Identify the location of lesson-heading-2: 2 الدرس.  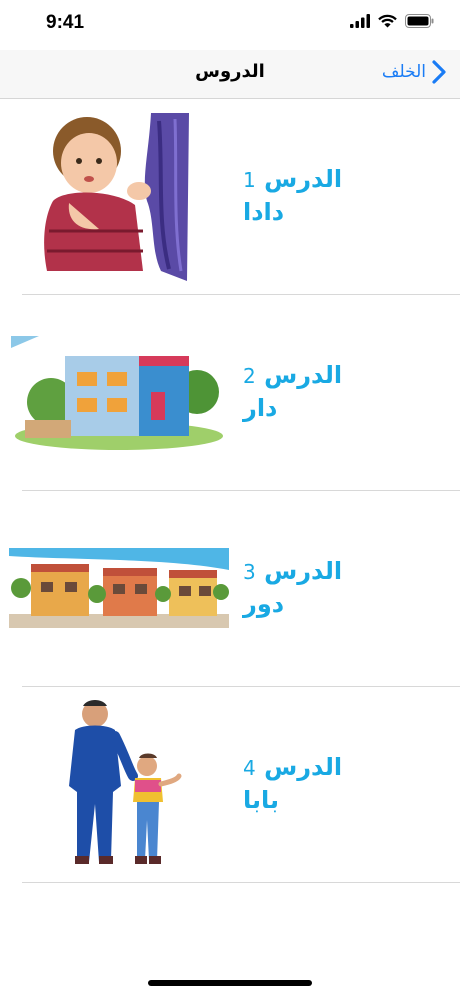
(343, 375).